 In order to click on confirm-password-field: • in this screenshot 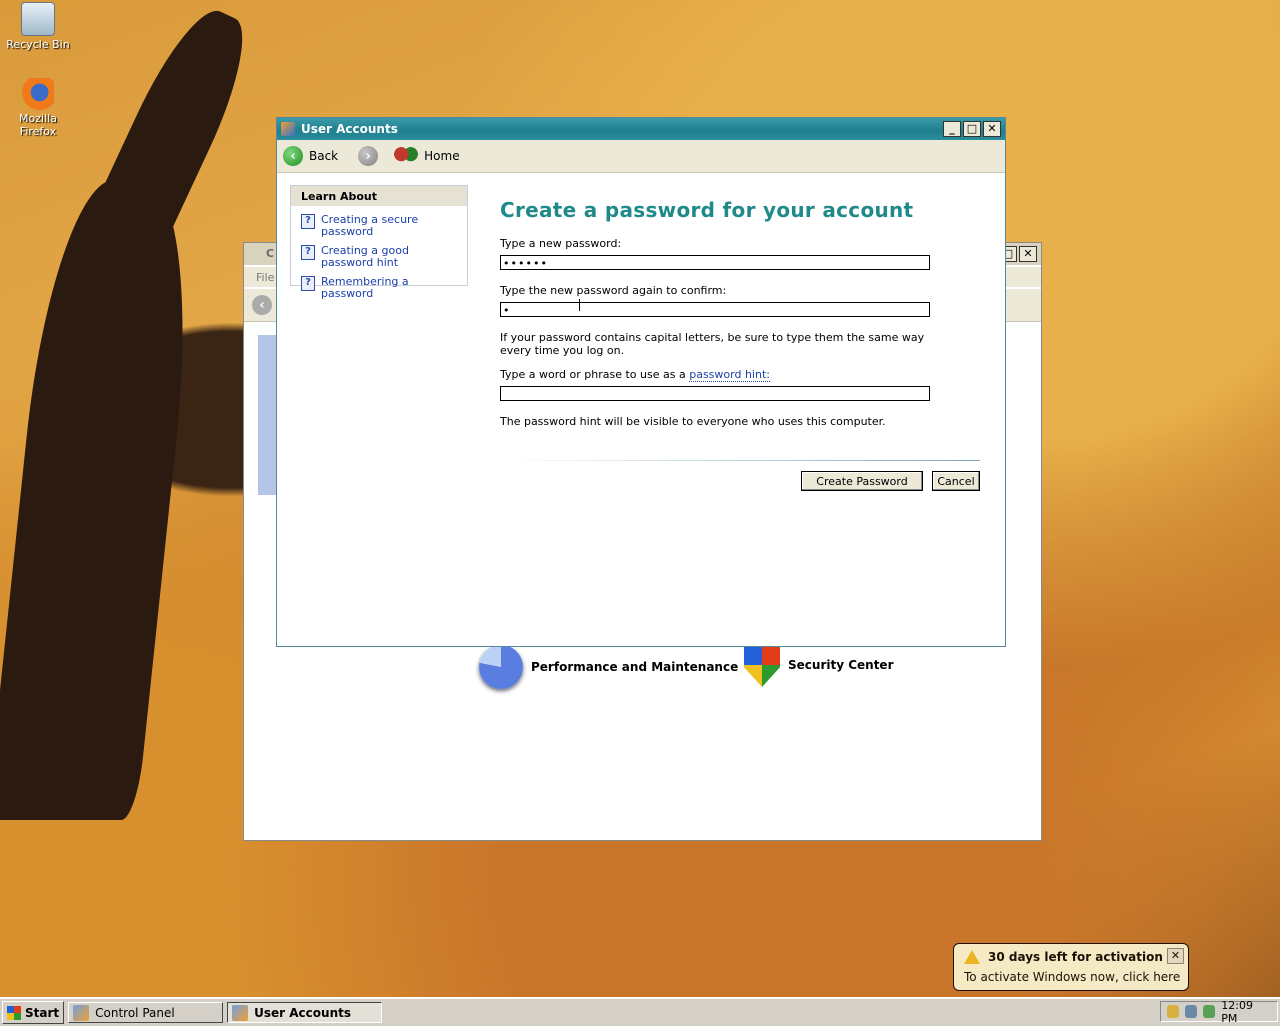, I will do `click(715, 309)`.